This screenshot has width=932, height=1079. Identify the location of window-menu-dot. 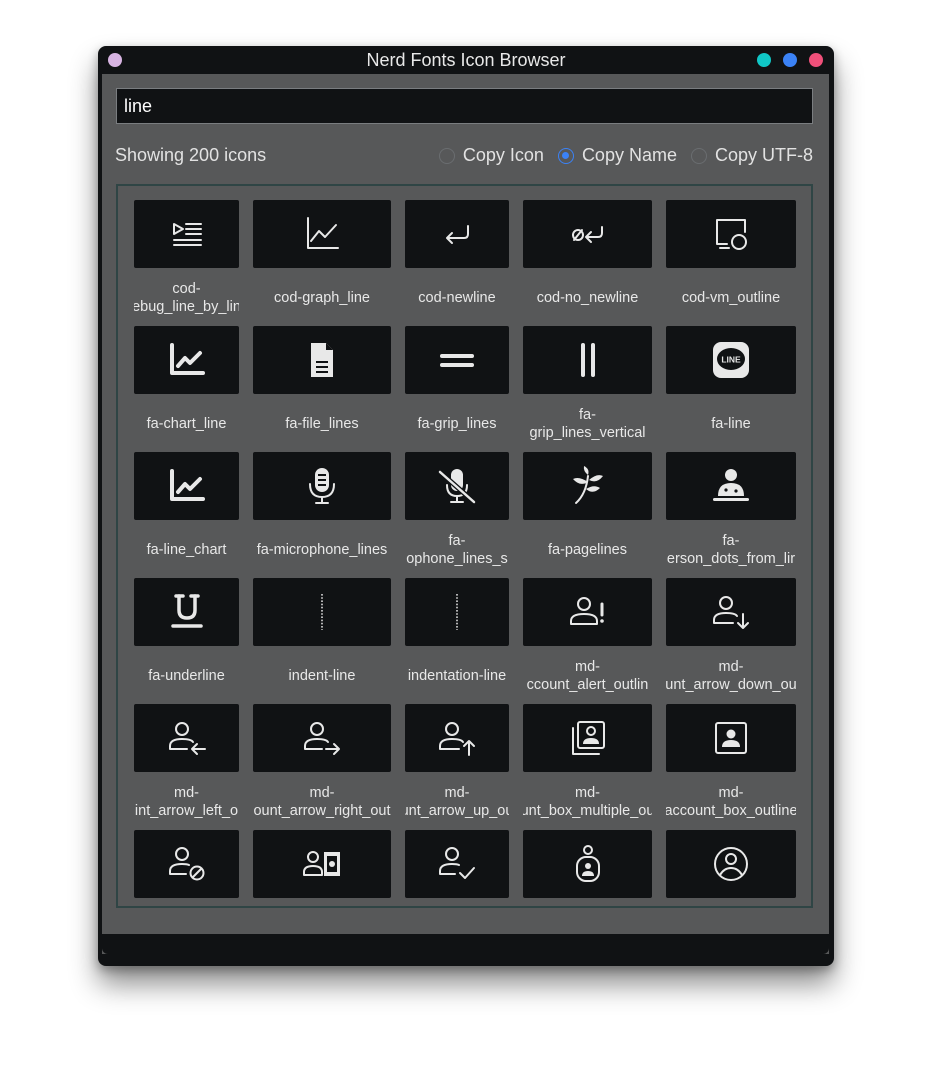
(115, 60).